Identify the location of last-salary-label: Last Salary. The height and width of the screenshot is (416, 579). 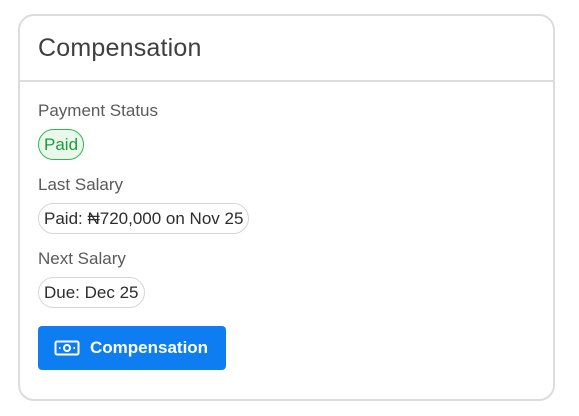
(81, 184).